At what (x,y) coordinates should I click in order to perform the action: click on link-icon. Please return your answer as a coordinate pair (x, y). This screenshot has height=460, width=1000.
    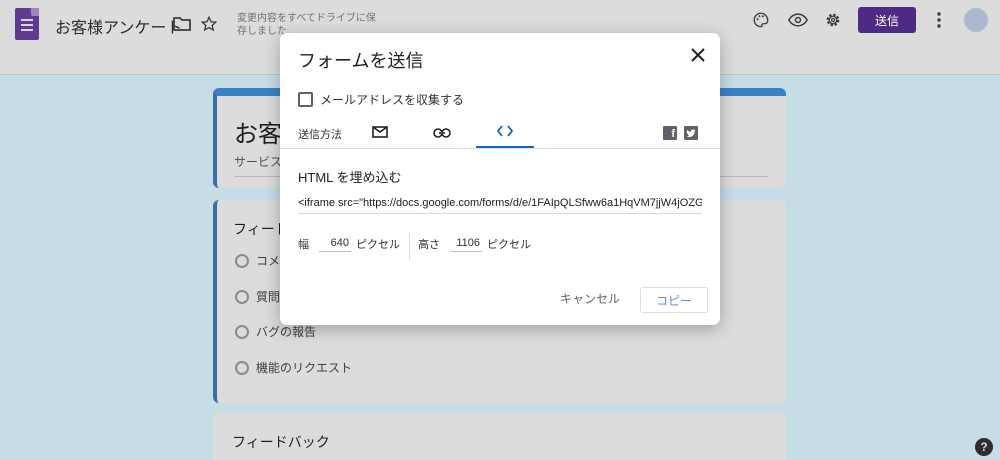
    Looking at the image, I should click on (442, 134).